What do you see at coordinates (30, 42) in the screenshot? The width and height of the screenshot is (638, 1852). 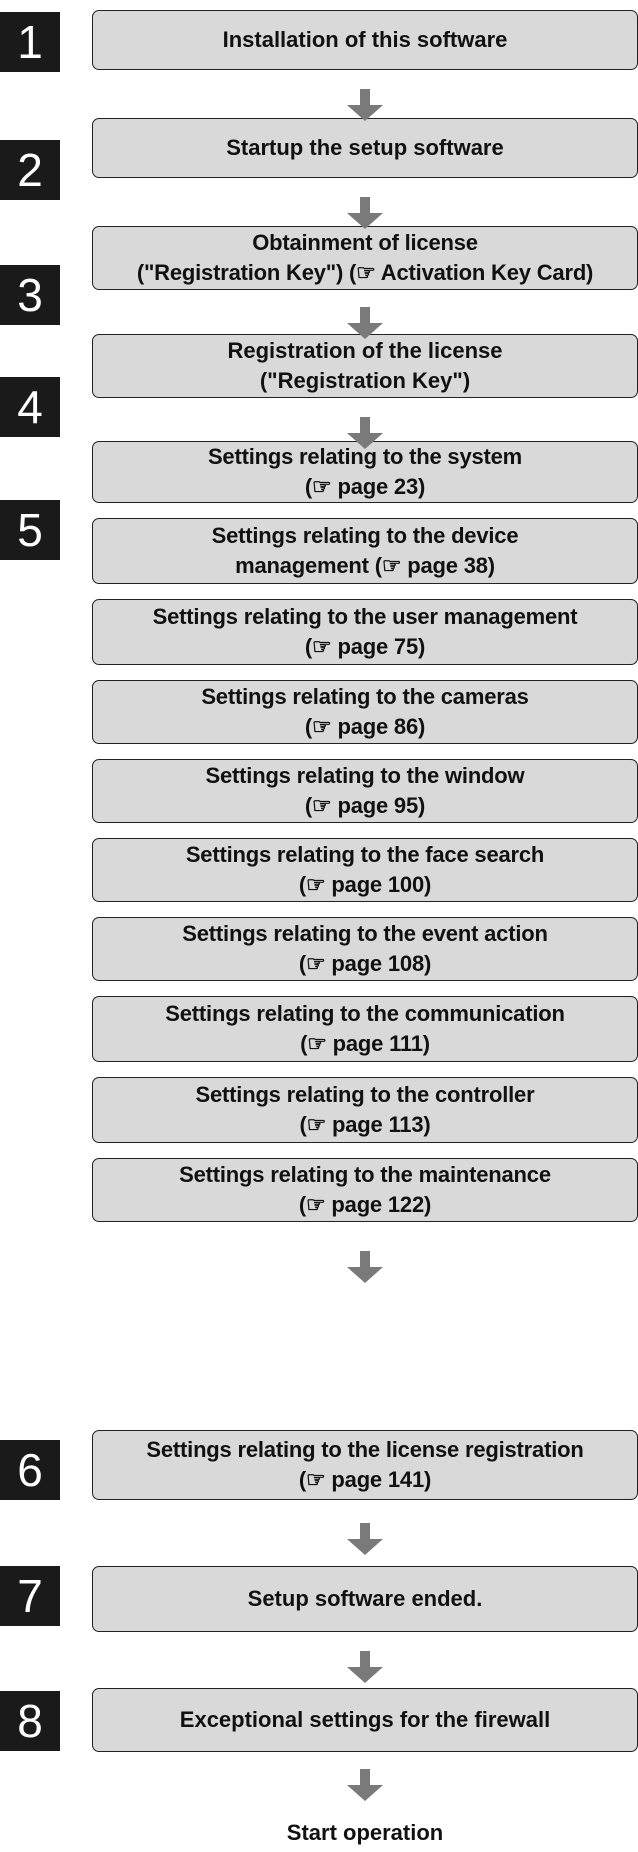 I see `step-number-1: 1` at bounding box center [30, 42].